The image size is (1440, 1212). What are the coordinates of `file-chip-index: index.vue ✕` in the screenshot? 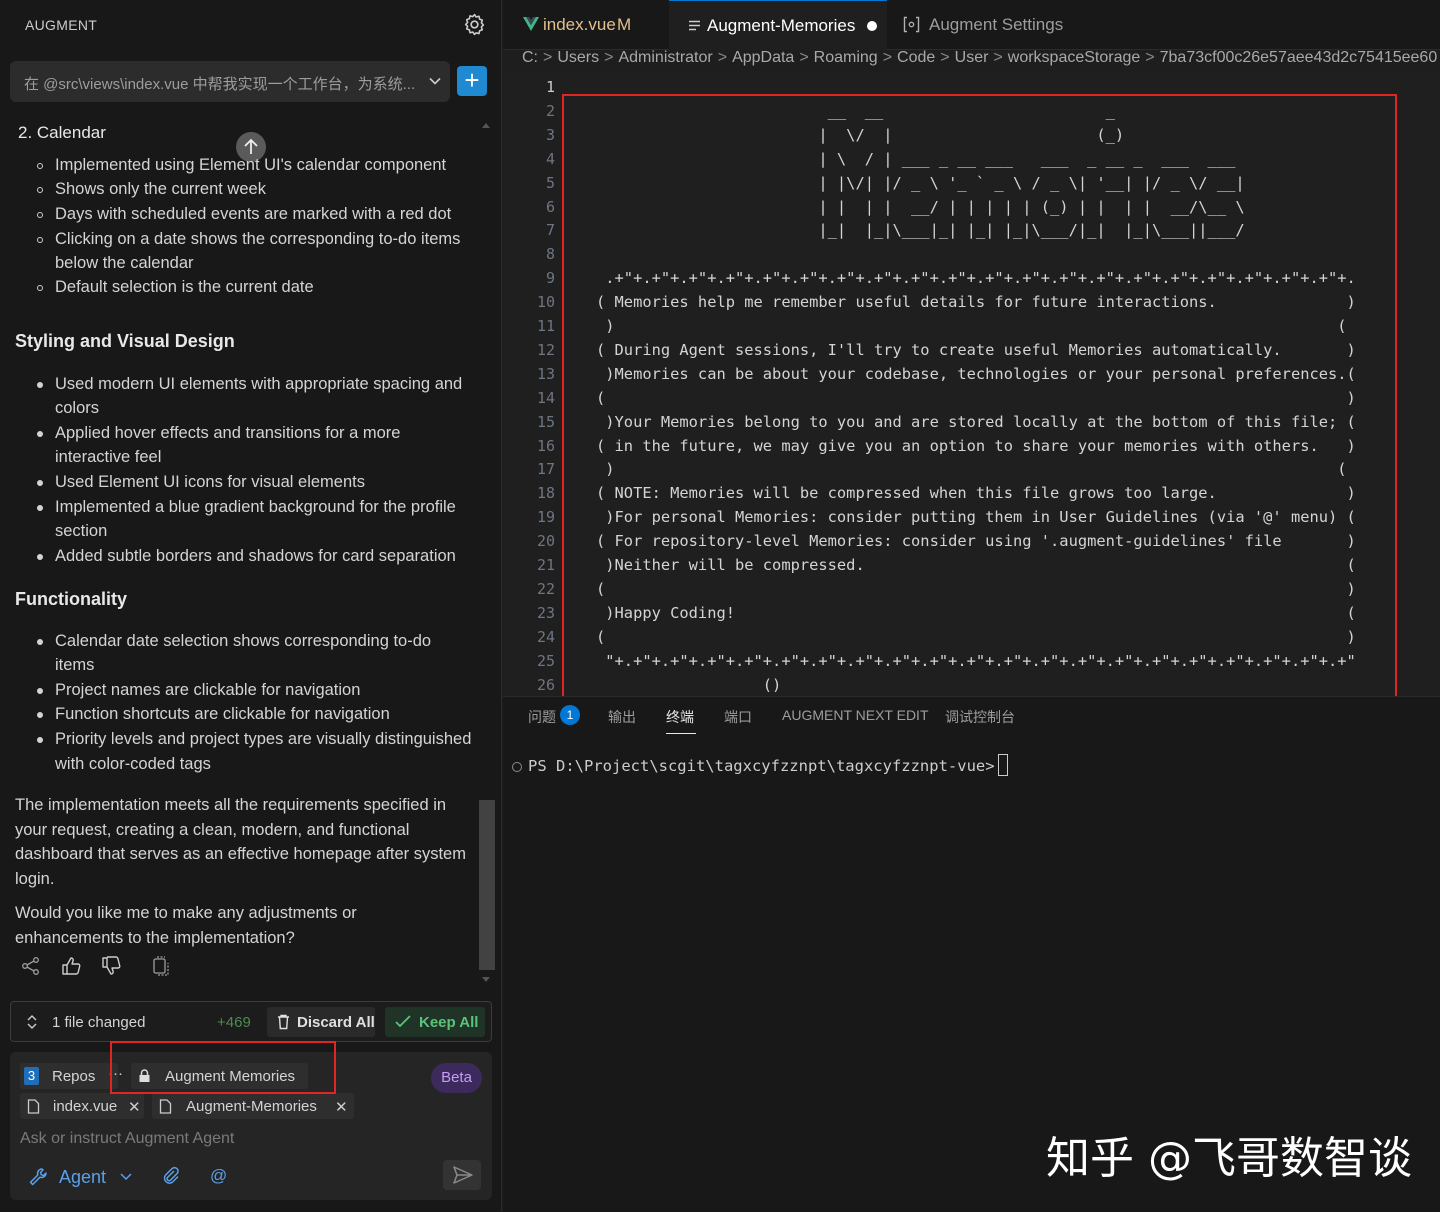 It's located at (82, 1106).